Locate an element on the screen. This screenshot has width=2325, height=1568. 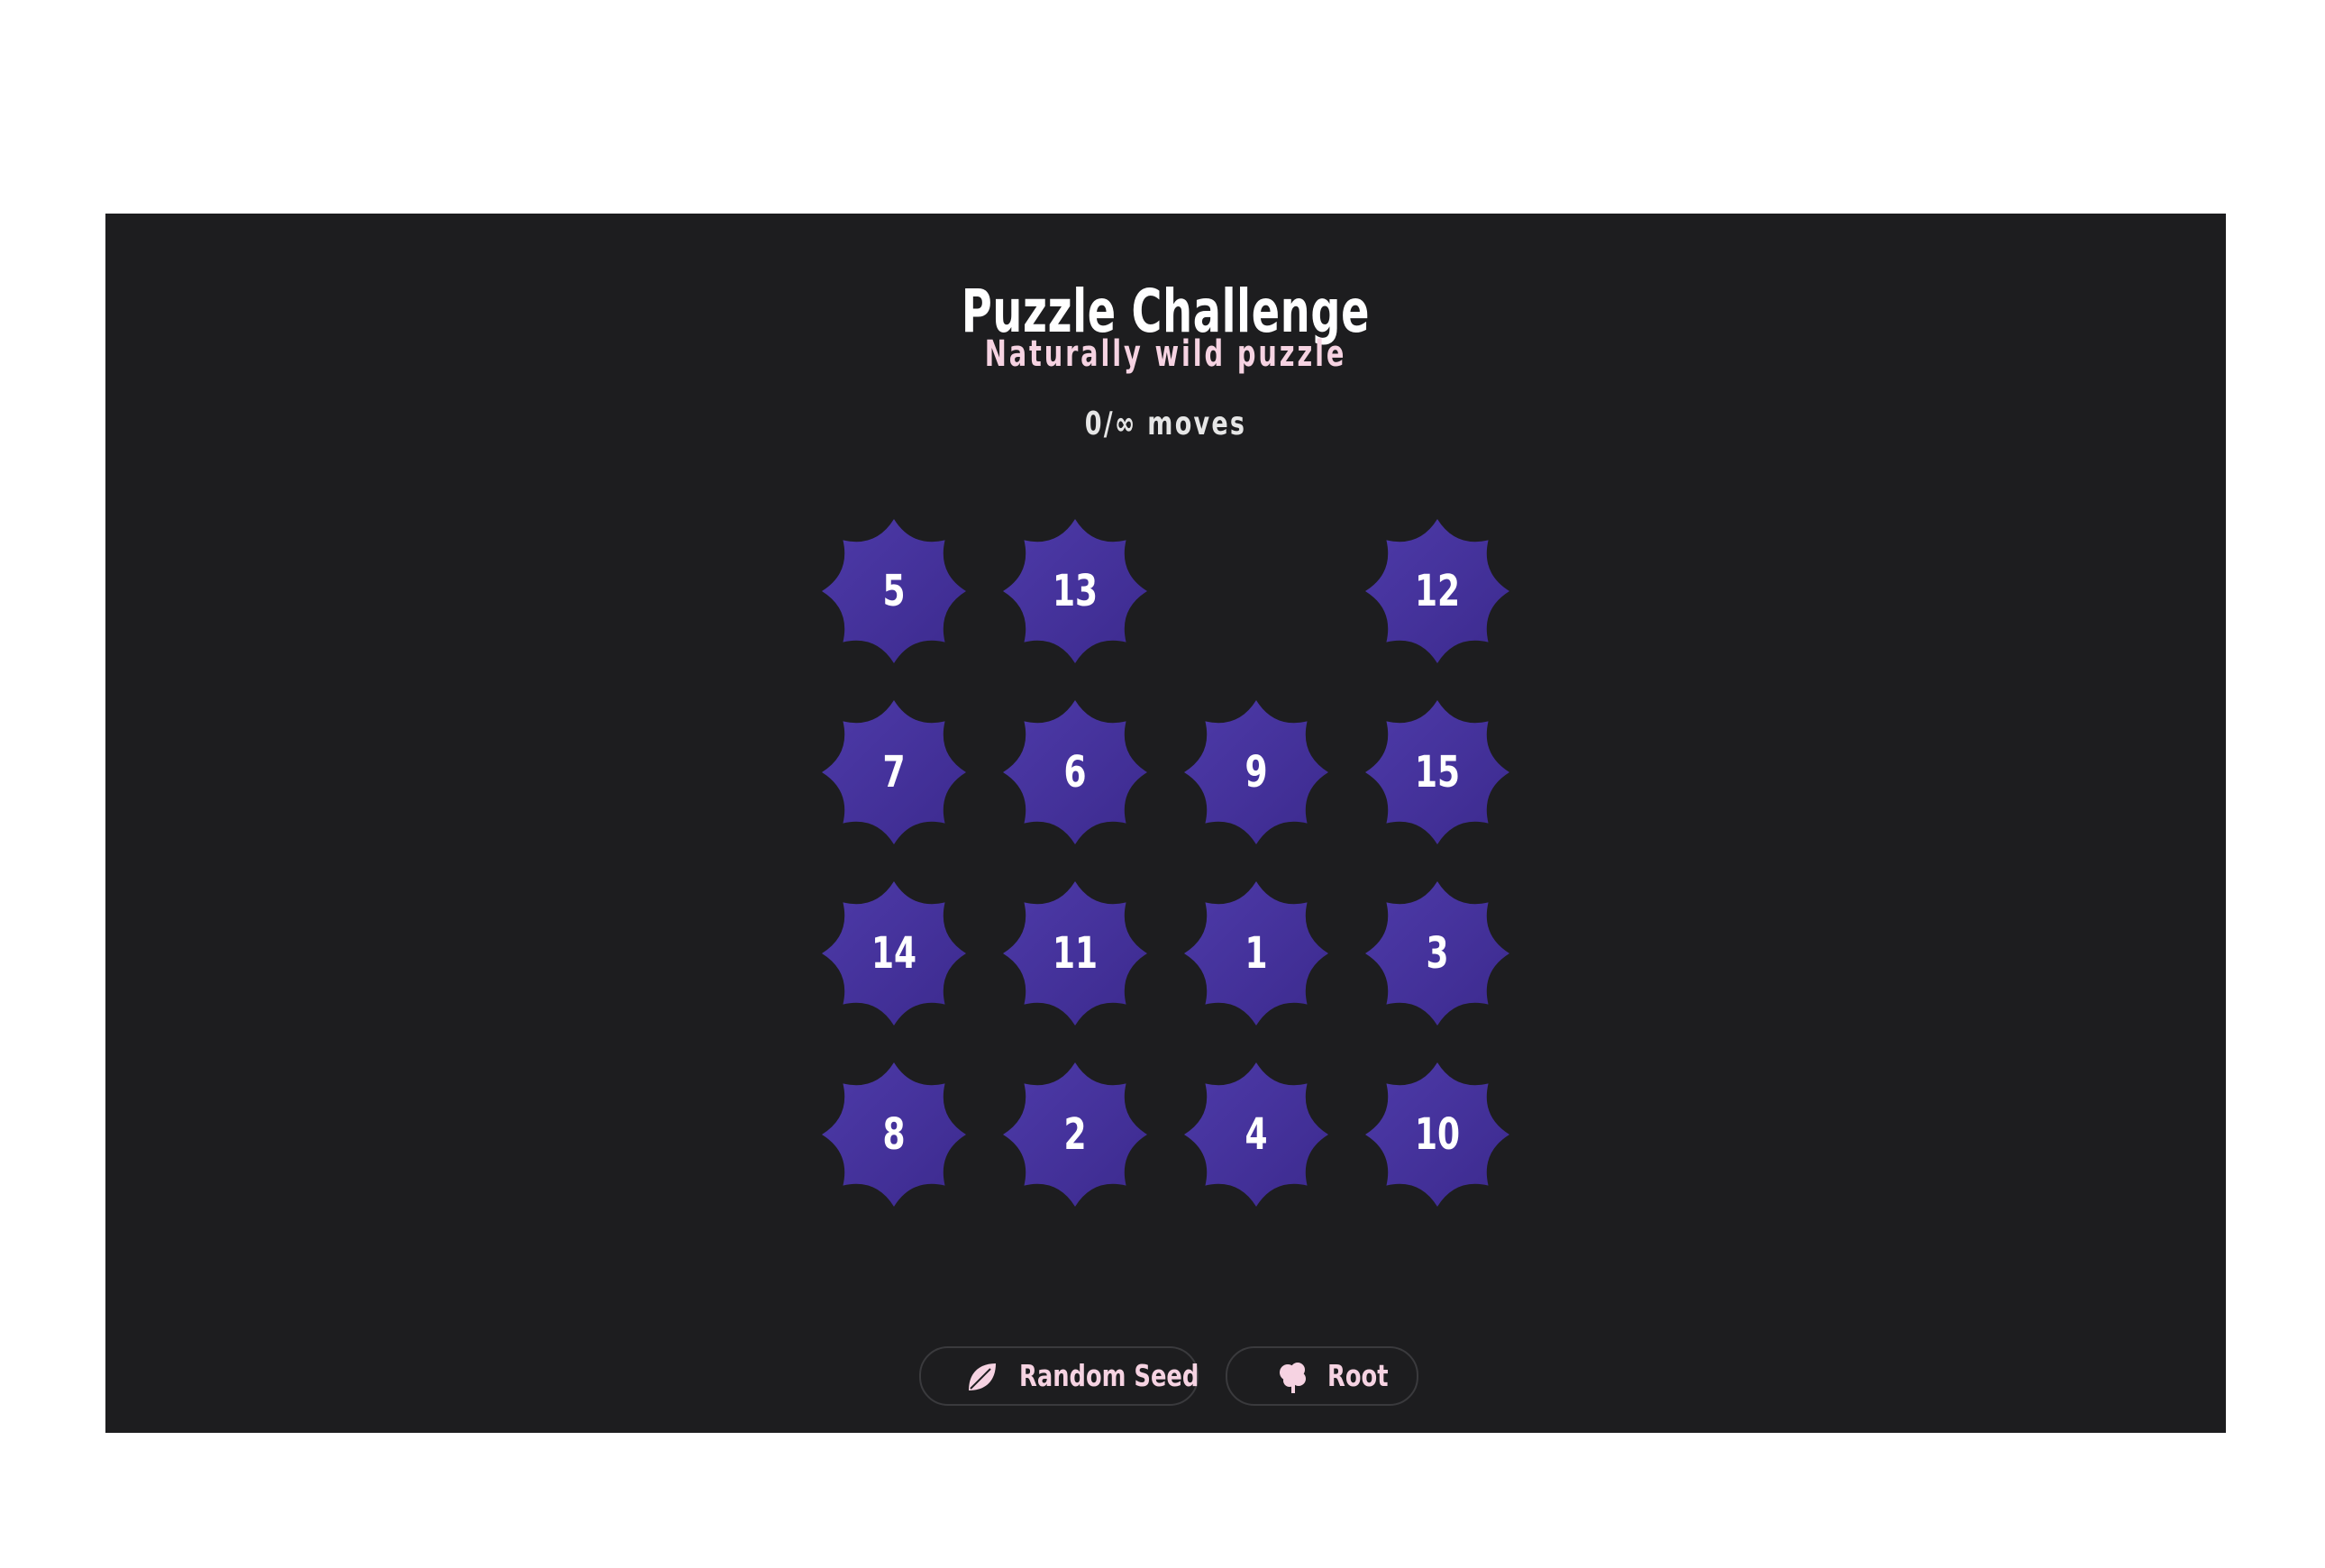
puzzle-tile: 9 is located at coordinates (1256, 772).